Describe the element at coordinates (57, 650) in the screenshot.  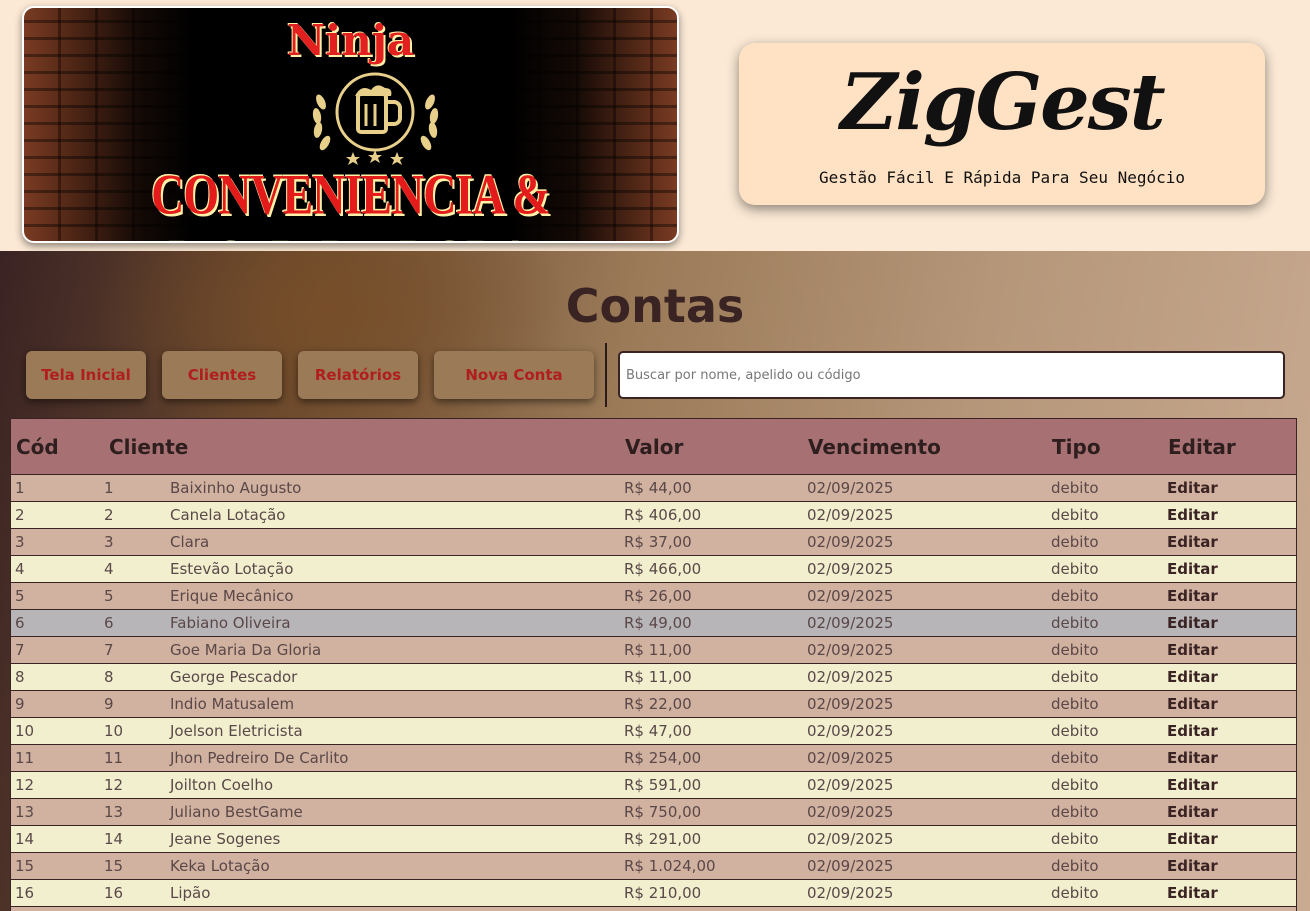
I see `cell-code: 7` at that location.